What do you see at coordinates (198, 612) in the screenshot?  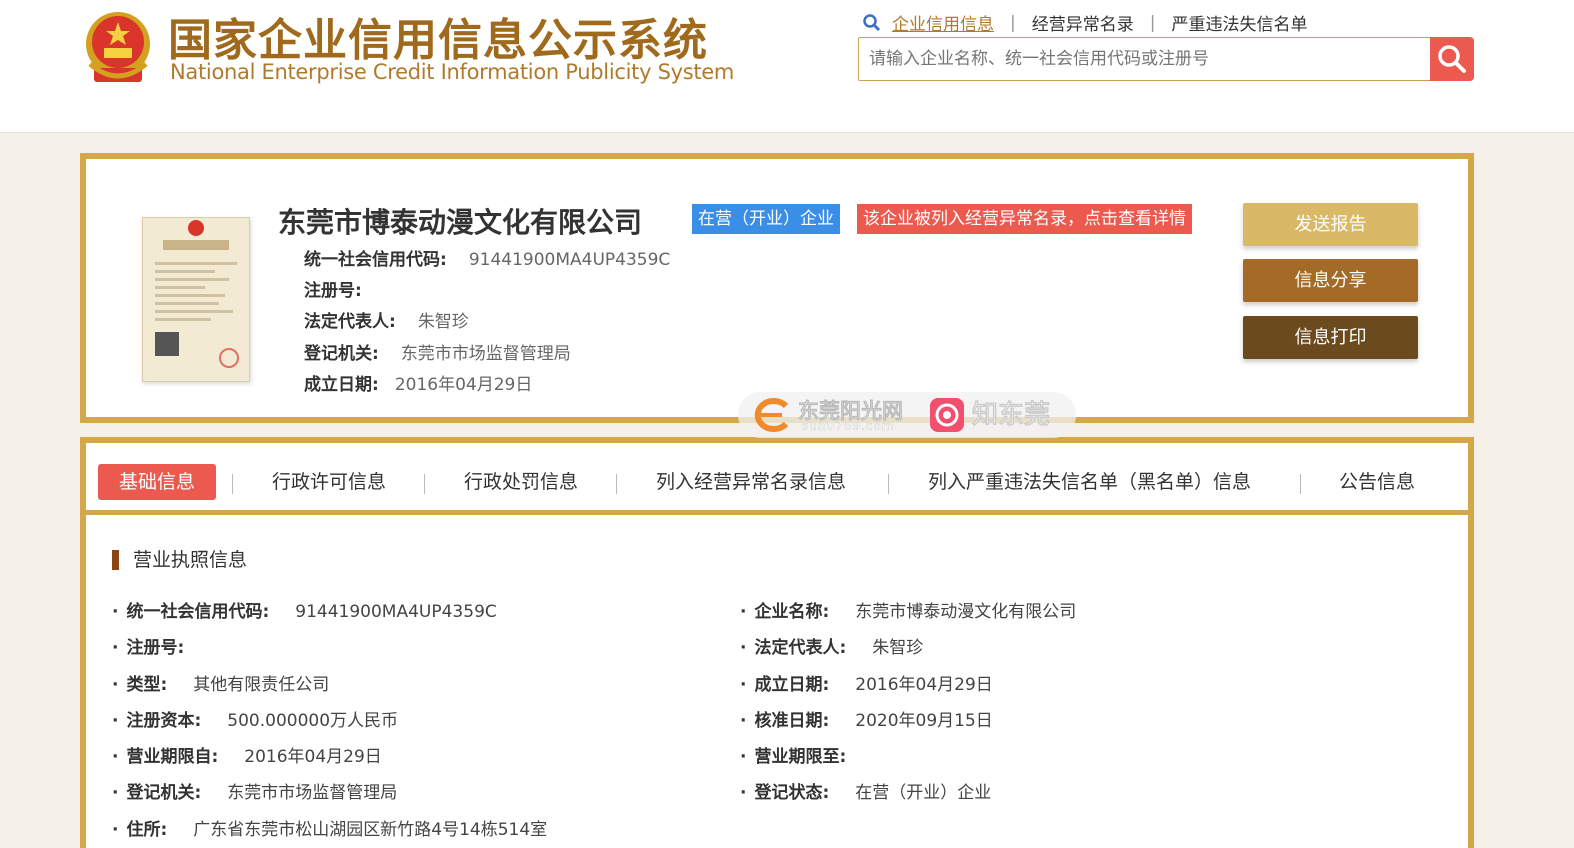 I see `field-label: 统一社会信用代码:` at bounding box center [198, 612].